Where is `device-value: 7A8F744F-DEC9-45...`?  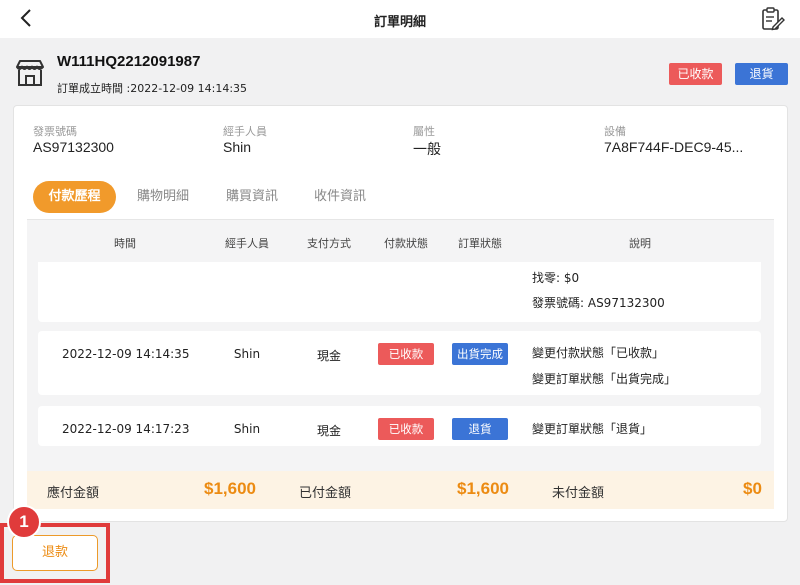 device-value: 7A8F744F-DEC9-45... is located at coordinates (674, 147).